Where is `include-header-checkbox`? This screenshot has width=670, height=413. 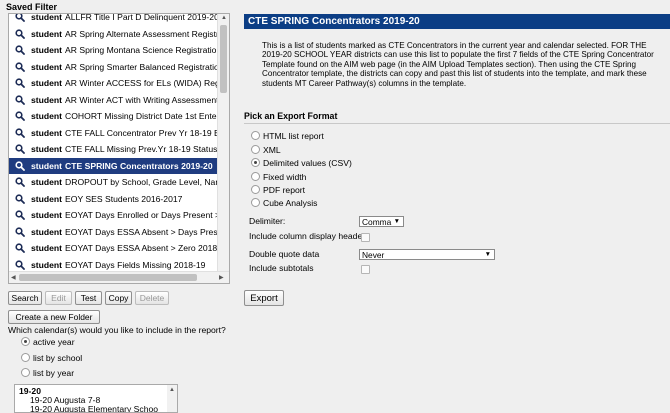
include-header-checkbox is located at coordinates (365, 237).